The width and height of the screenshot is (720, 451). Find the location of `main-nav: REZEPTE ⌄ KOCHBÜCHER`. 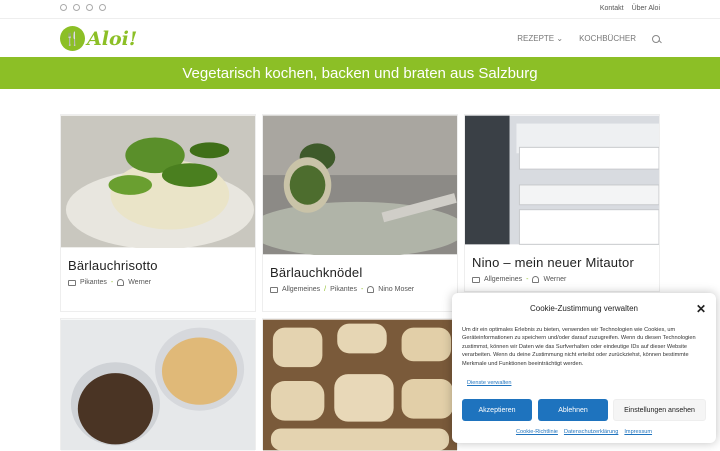

main-nav: REZEPTE ⌄ KOCHBÜCHER is located at coordinates (588, 38).